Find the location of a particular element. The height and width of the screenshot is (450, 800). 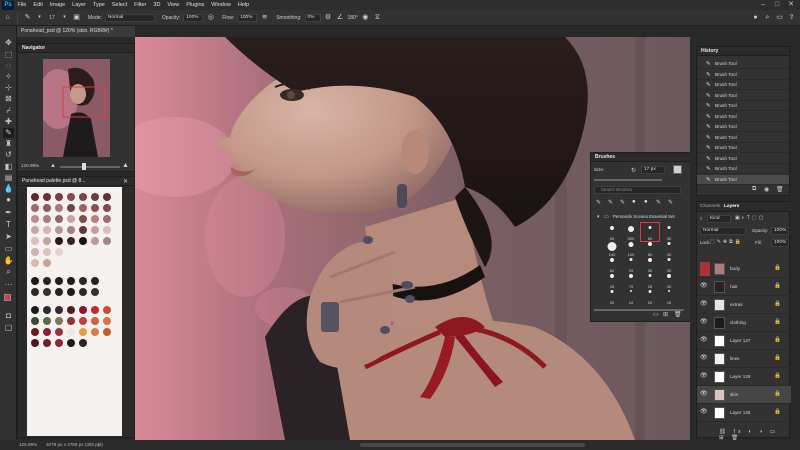

close-icon: ✕ is located at coordinates (791, 5).